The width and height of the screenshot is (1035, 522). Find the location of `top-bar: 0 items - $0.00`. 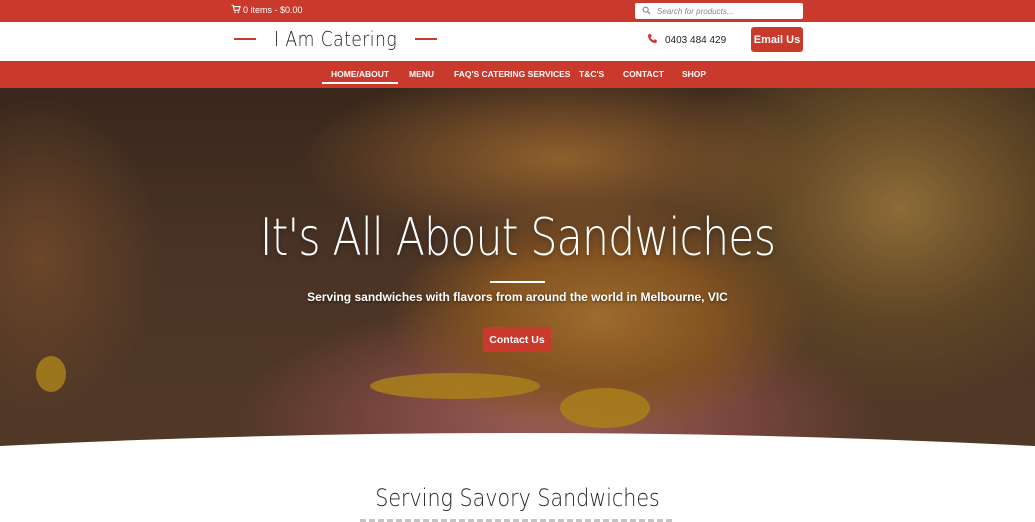

top-bar: 0 items - $0.00 is located at coordinates (517, 11).